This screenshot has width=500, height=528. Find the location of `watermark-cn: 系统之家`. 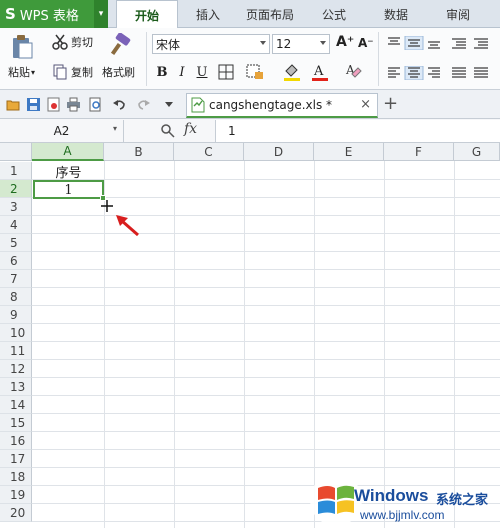

watermark-cn: 系统之家 is located at coordinates (462, 500).